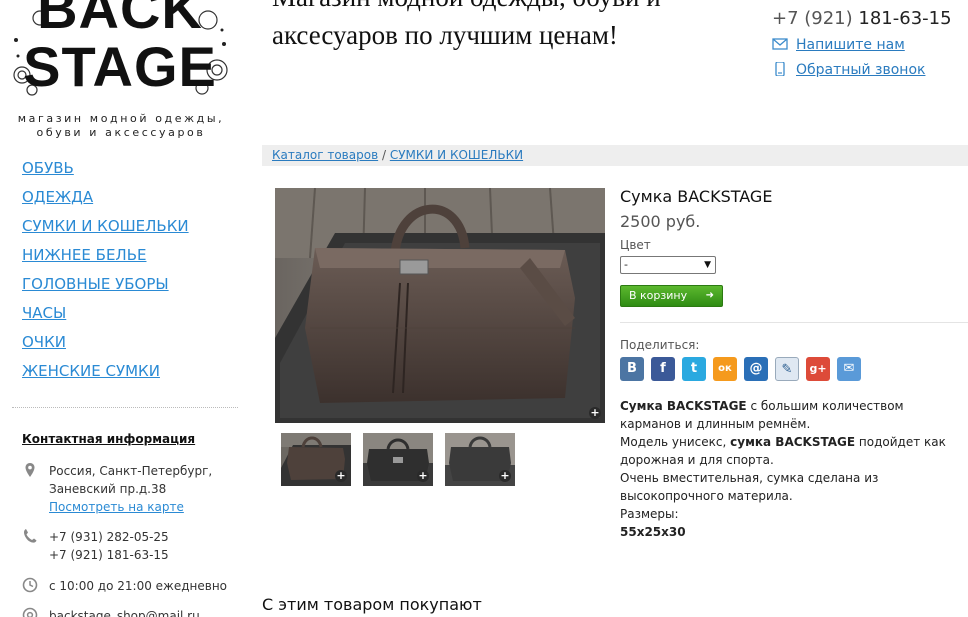 The height and width of the screenshot is (617, 968). What do you see at coordinates (109, 439) in the screenshot?
I see `contact-info-title: Контактная информация` at bounding box center [109, 439].